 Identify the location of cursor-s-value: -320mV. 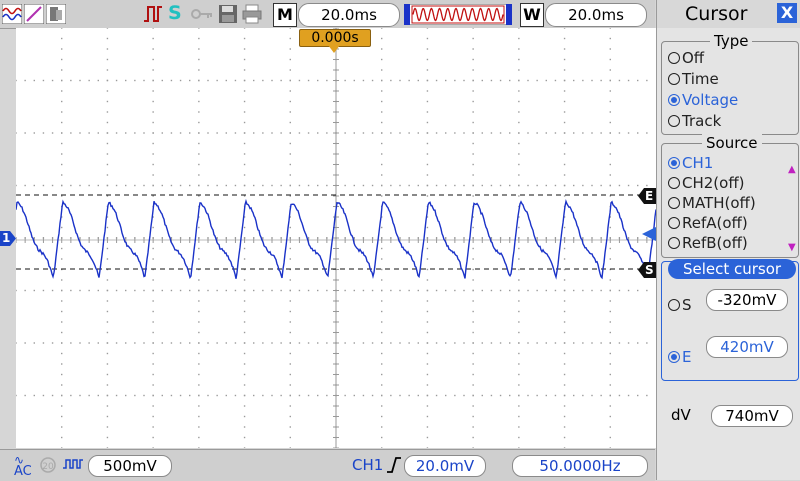
(747, 300).